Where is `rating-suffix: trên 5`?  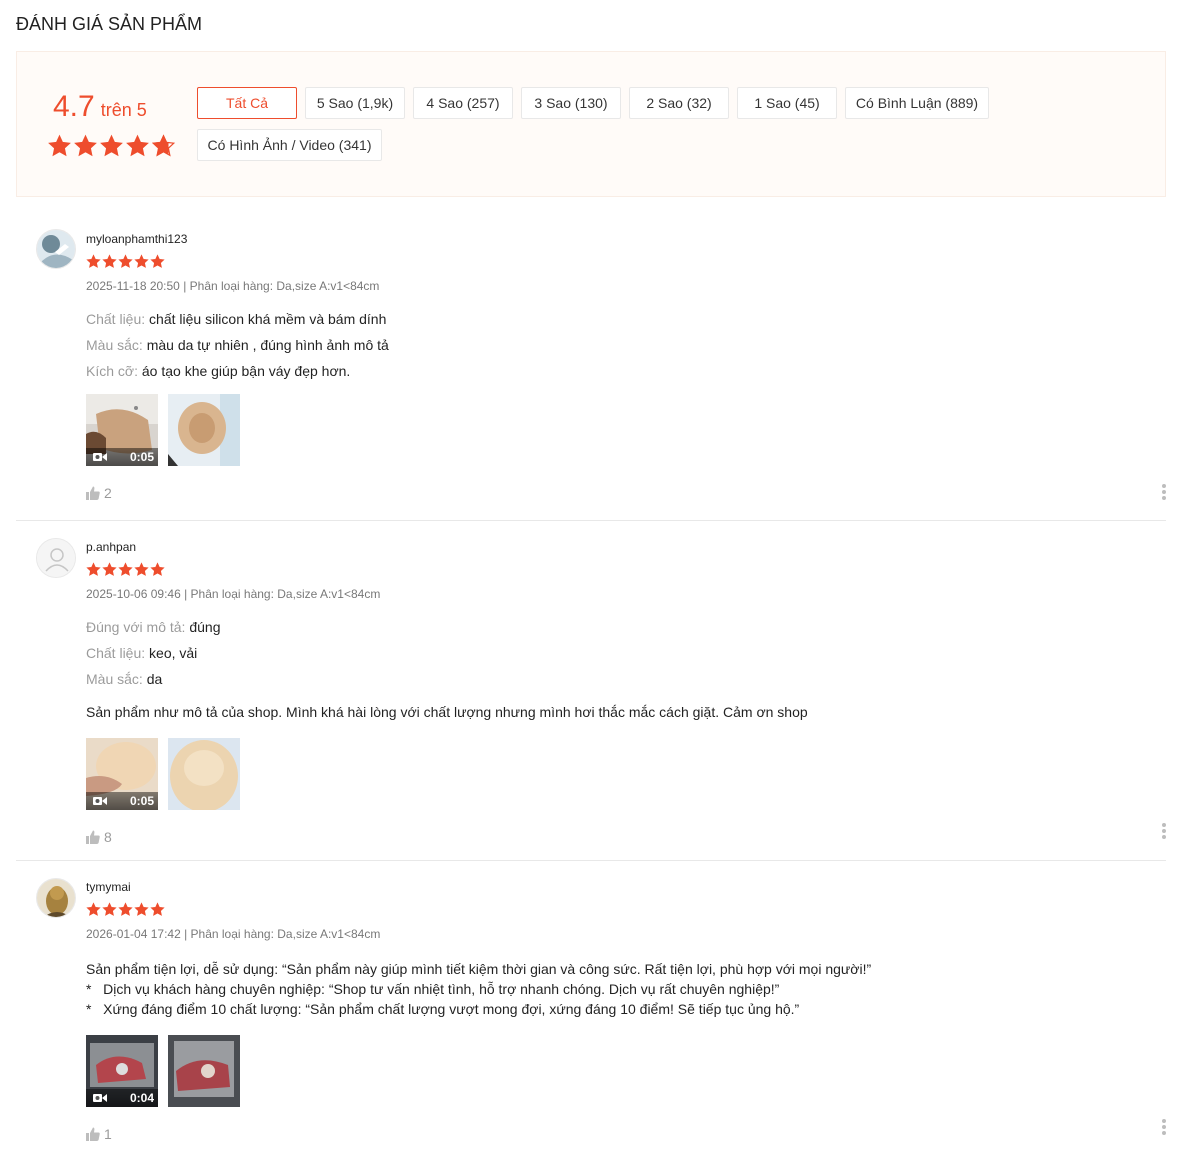 rating-suffix: trên 5 is located at coordinates (123, 110).